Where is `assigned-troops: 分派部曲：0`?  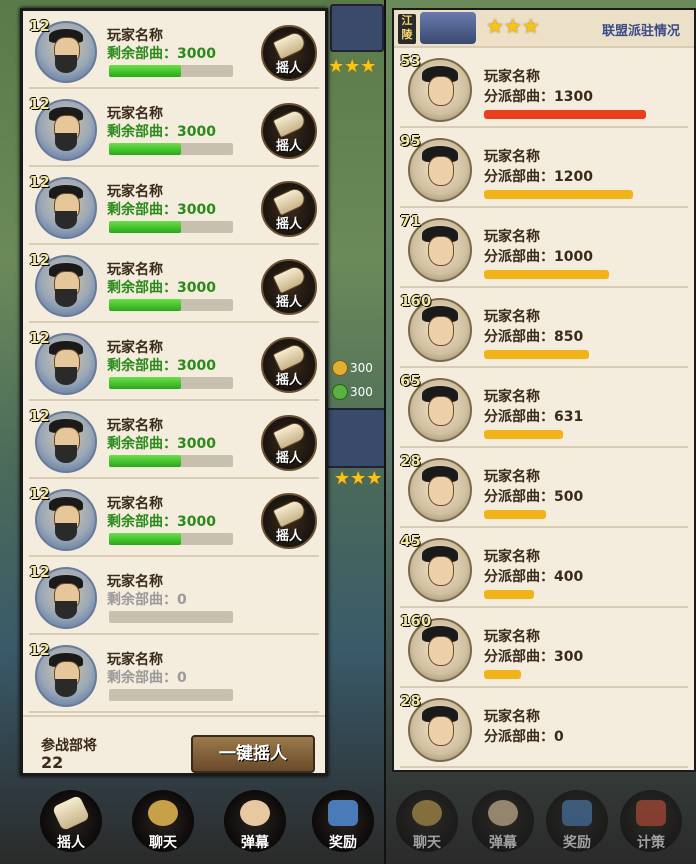
assigned-troops: 分派部曲：0 is located at coordinates (524, 737).